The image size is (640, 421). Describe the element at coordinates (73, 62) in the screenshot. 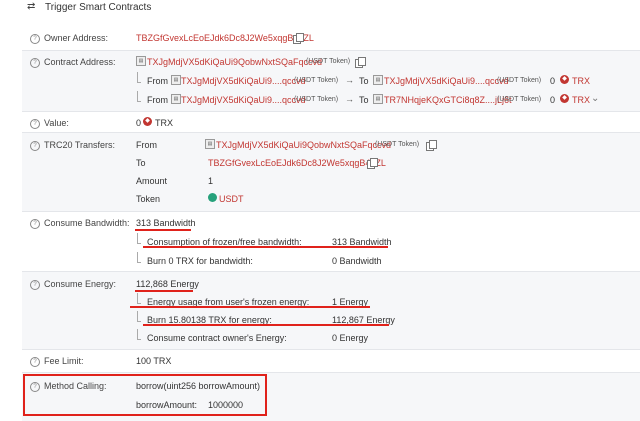

I see `contract-label: ? Contract Address:` at that location.